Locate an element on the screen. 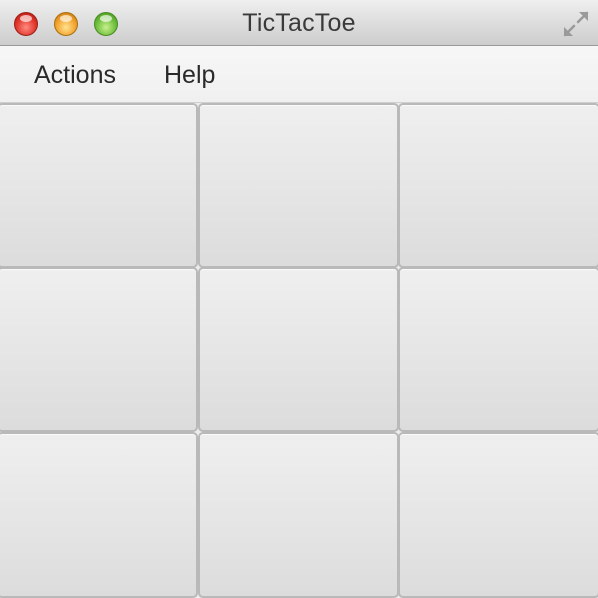 The width and height of the screenshot is (598, 598). board-cell-r2-c2 is located at coordinates (298, 349).